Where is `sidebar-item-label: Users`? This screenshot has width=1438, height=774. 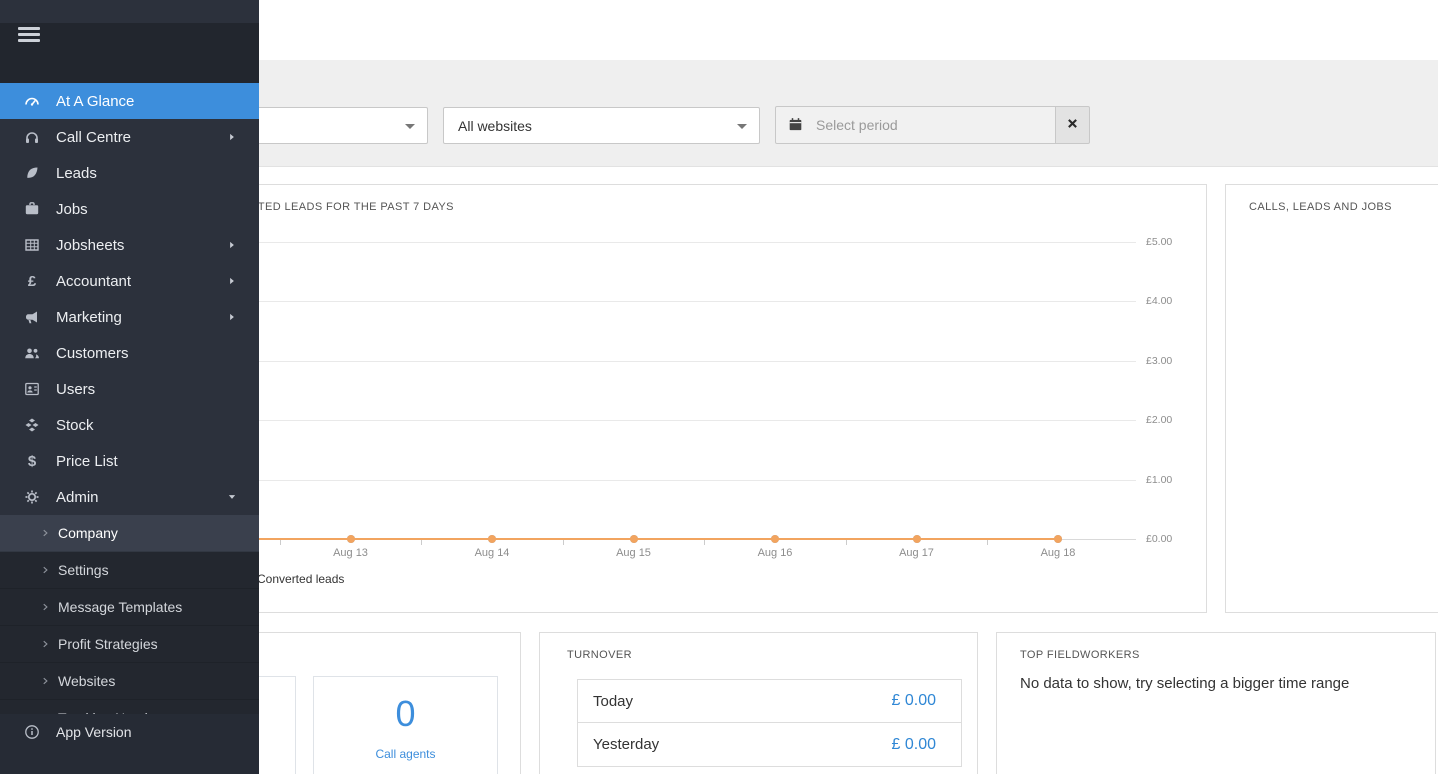
sidebar-item-label: Users is located at coordinates (76, 389).